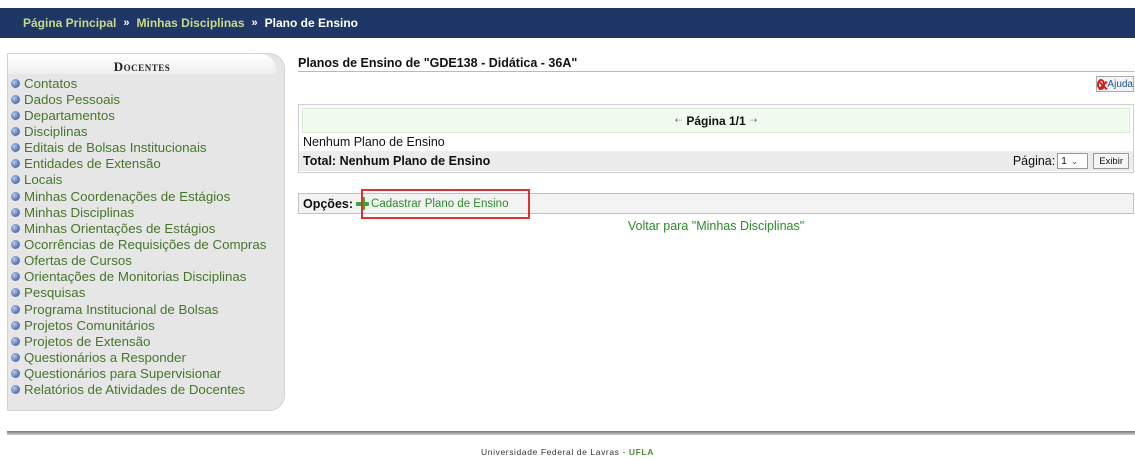  What do you see at coordinates (571, 433) in the screenshot?
I see `footer-divider` at bounding box center [571, 433].